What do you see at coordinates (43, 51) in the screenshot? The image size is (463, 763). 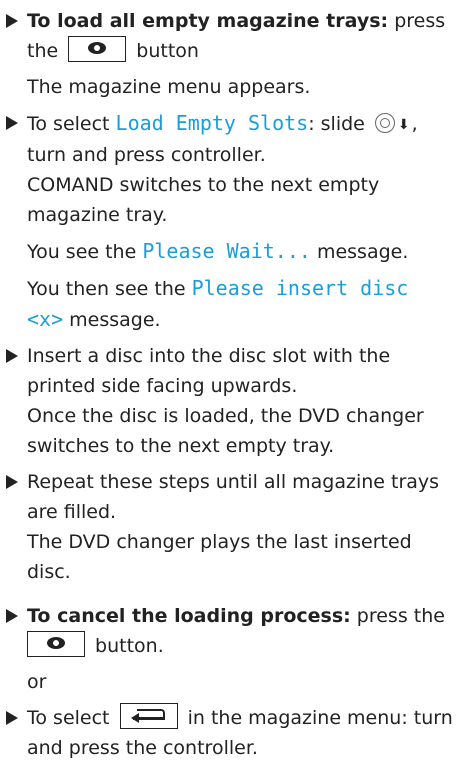 I see `step-text: the` at bounding box center [43, 51].